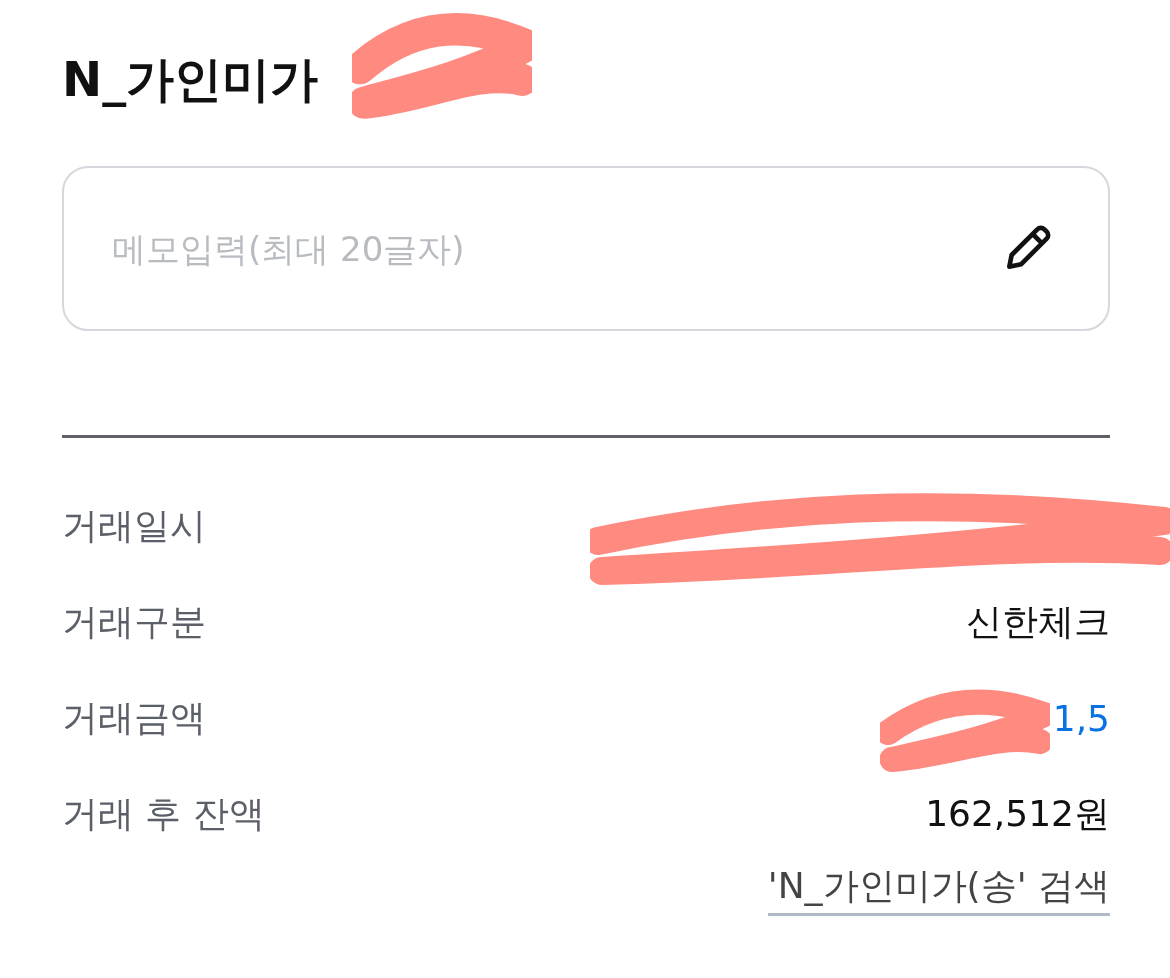  Describe the element at coordinates (938, 889) in the screenshot. I see `search-link: 'N_가인미가(송' 검색` at that location.